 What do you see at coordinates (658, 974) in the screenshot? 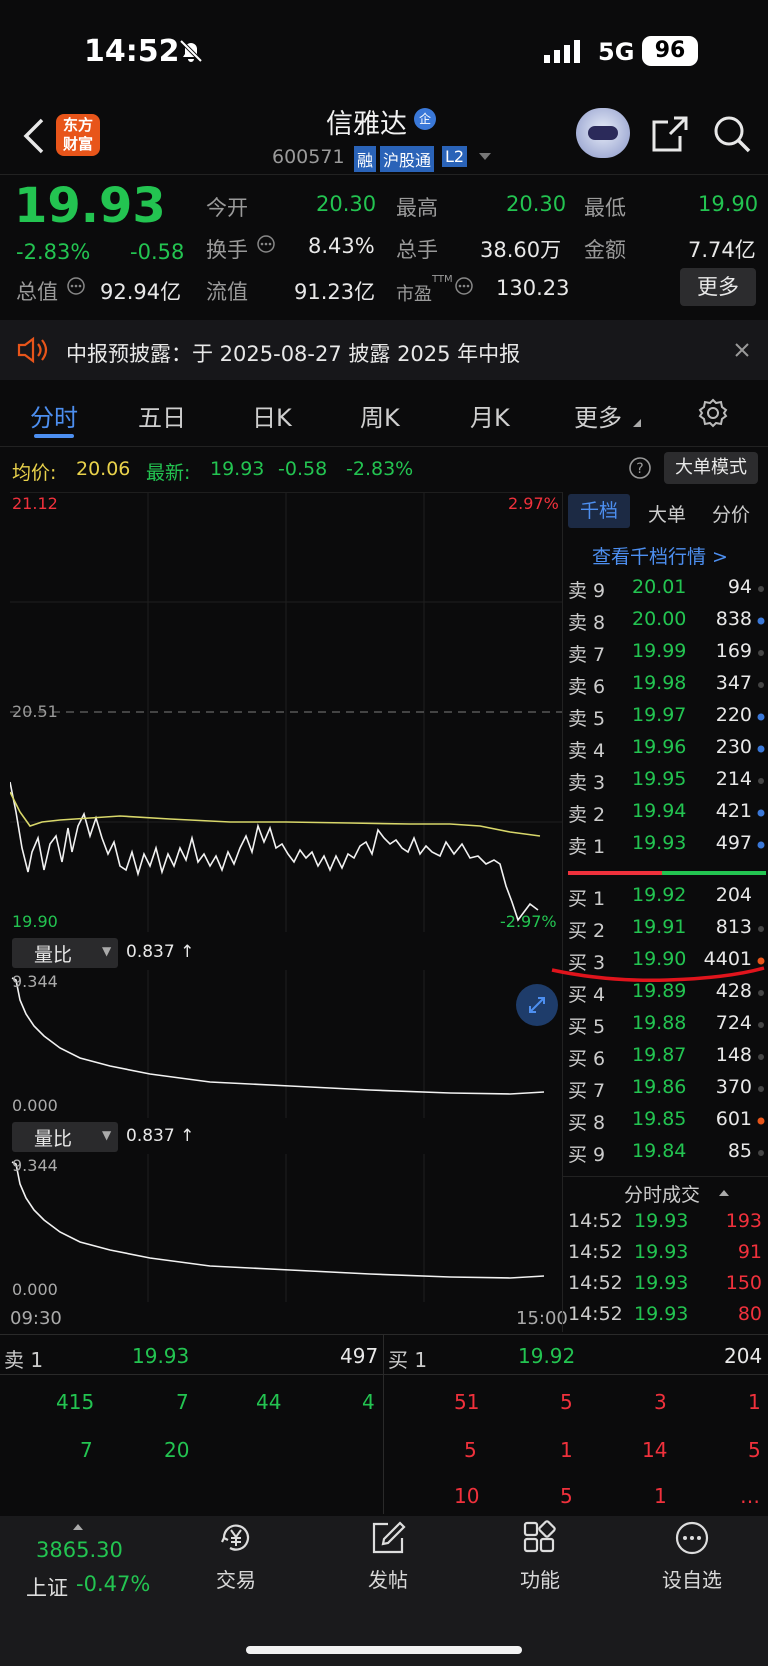
I see `annotation-underline` at bounding box center [658, 974].